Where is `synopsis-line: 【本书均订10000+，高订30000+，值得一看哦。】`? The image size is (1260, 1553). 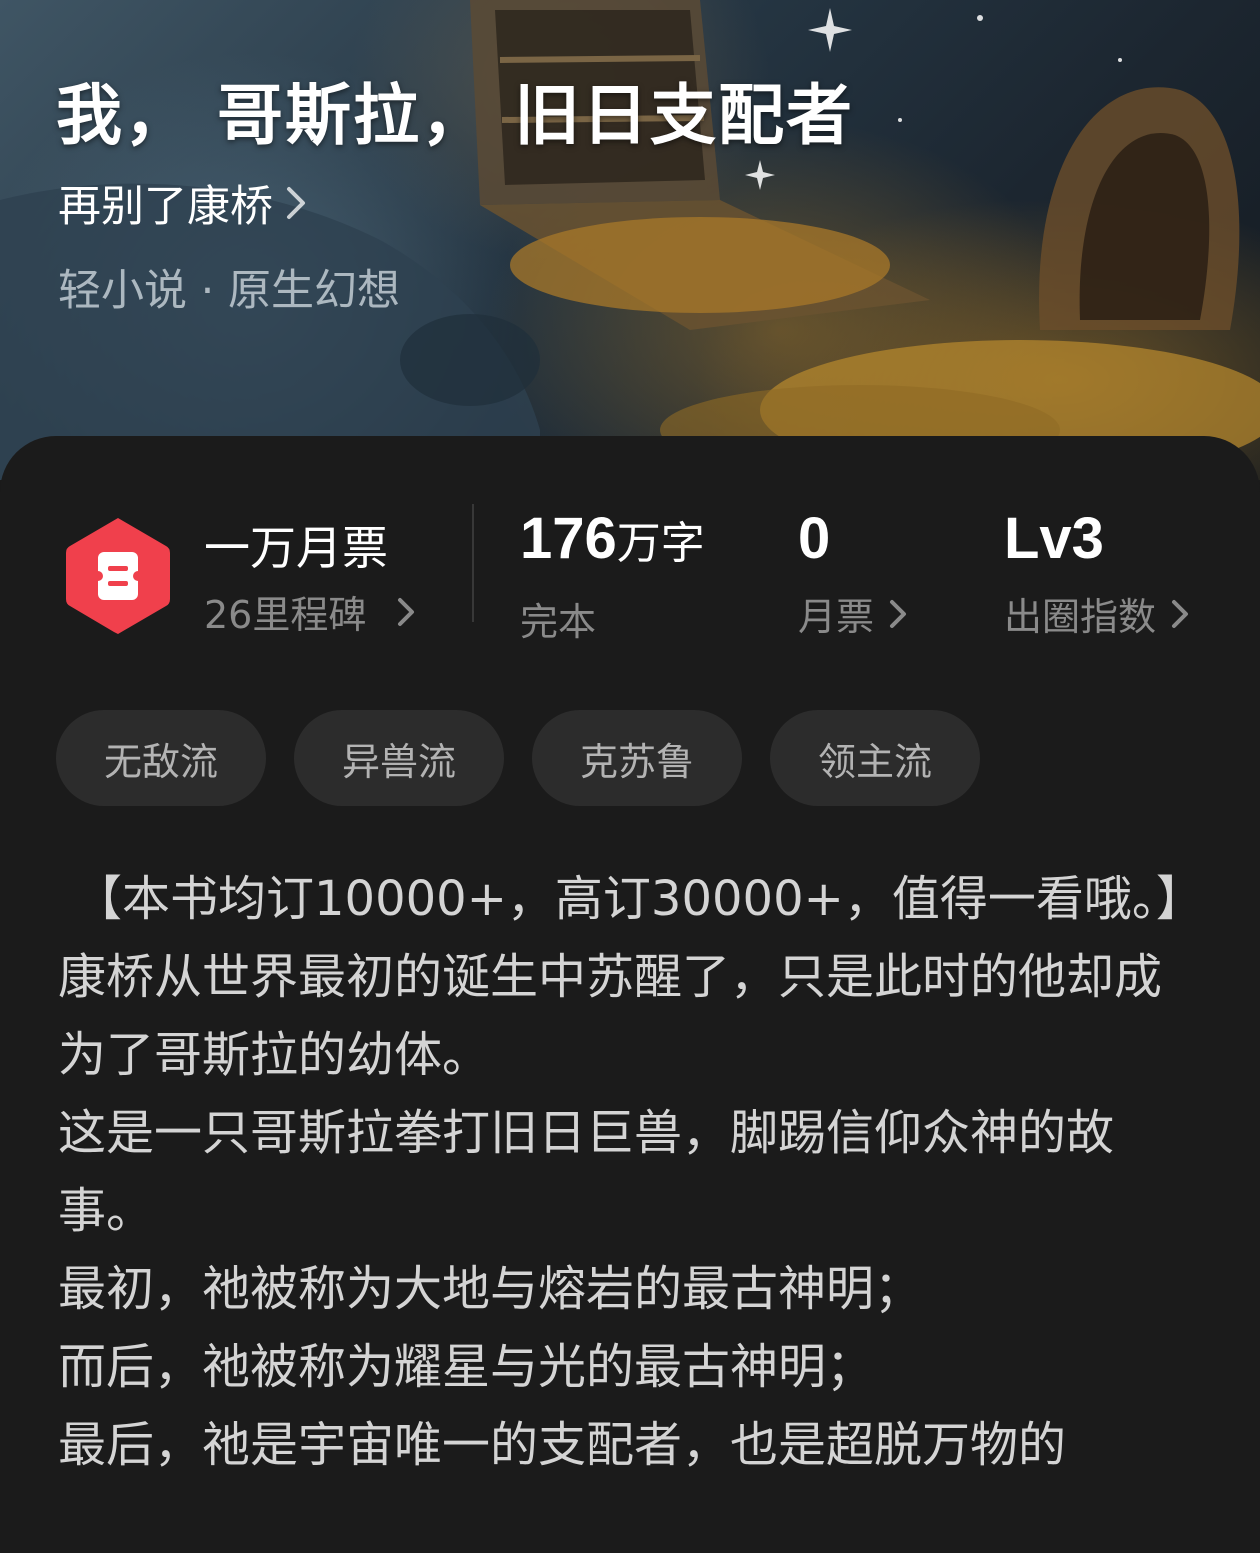 synopsis-line: 【本书均订10000+，高订30000+，值得一看哦。】 is located at coordinates (639, 899).